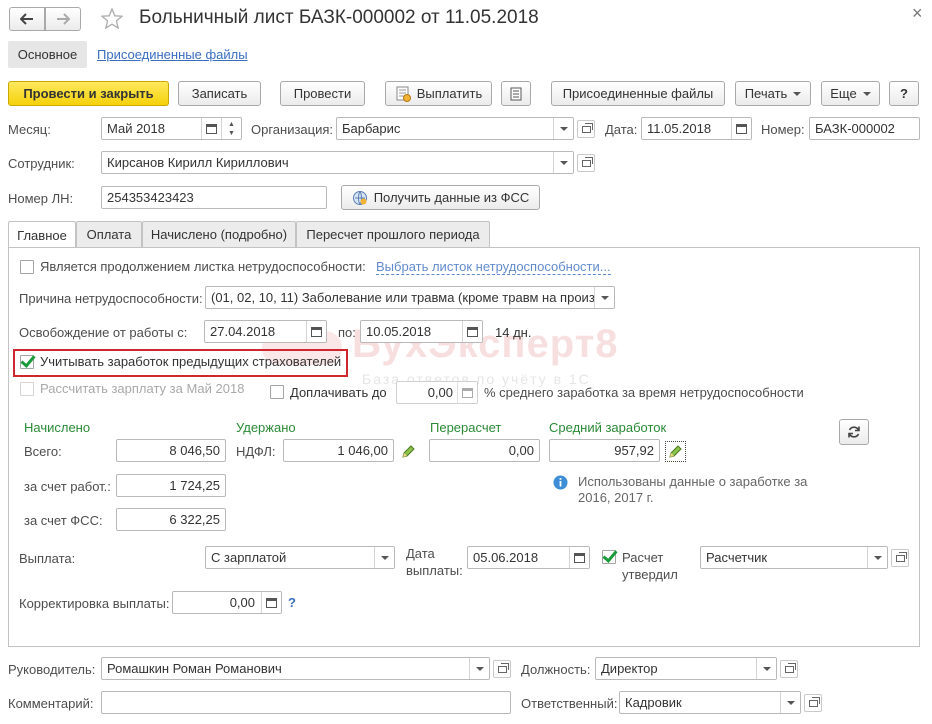  I want to click on tab-payment: Оплата, so click(109, 234).